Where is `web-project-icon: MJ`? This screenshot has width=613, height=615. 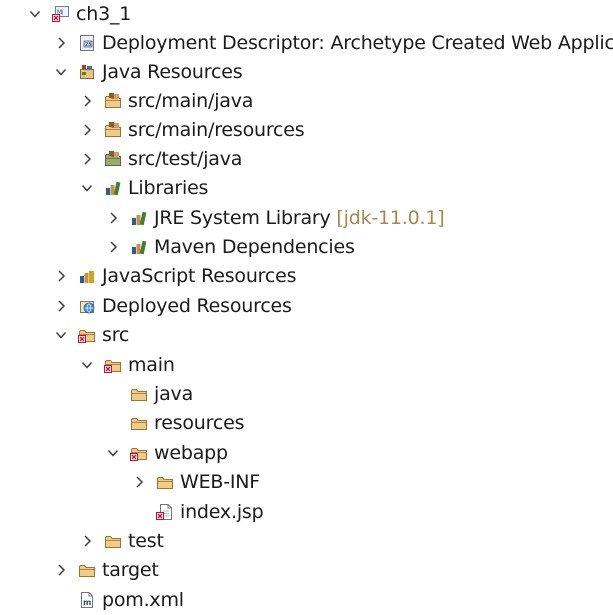 web-project-icon: MJ is located at coordinates (61, 14).